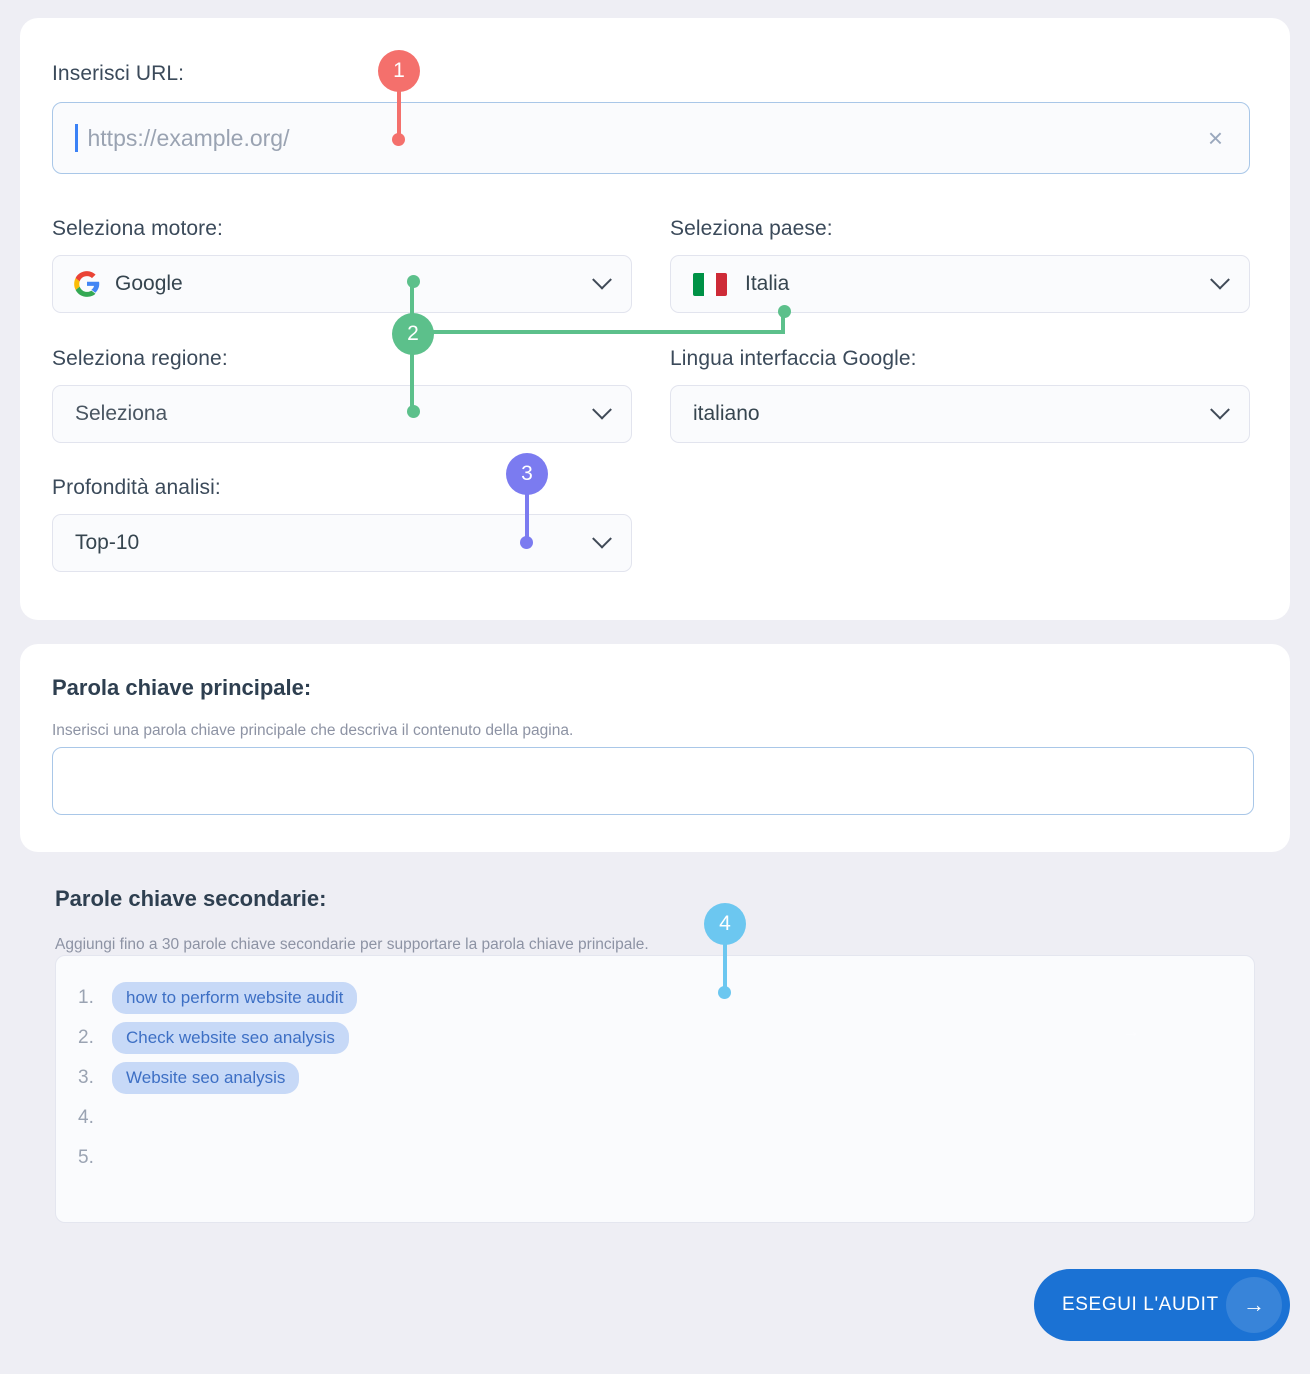  I want to click on annotation-marker-3: 3, so click(527, 474).